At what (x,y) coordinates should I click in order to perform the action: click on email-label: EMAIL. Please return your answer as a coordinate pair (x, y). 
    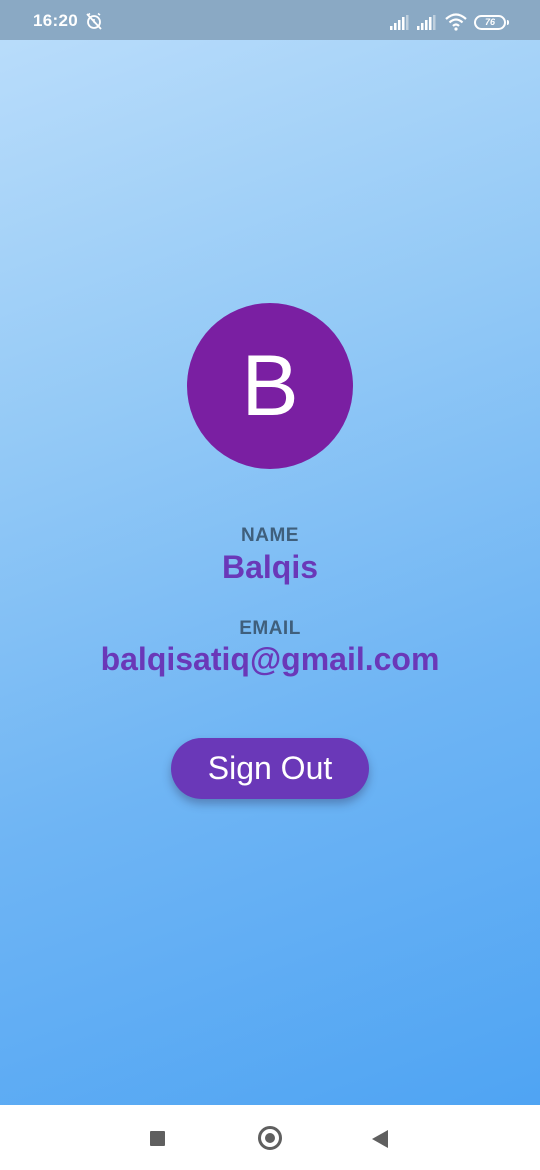
    Looking at the image, I should click on (270, 628).